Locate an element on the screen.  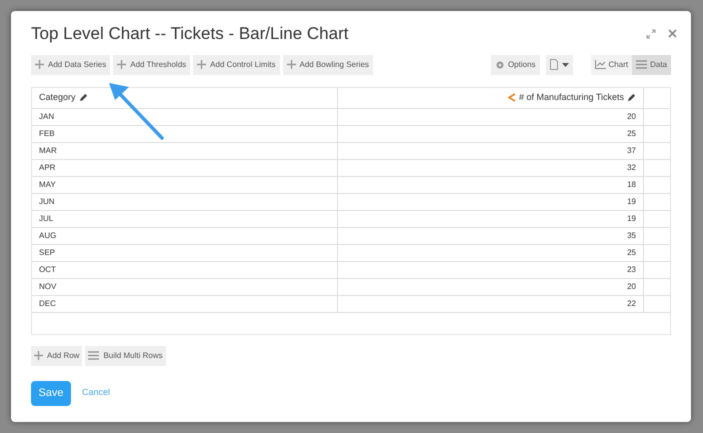
export-button is located at coordinates (559, 64).